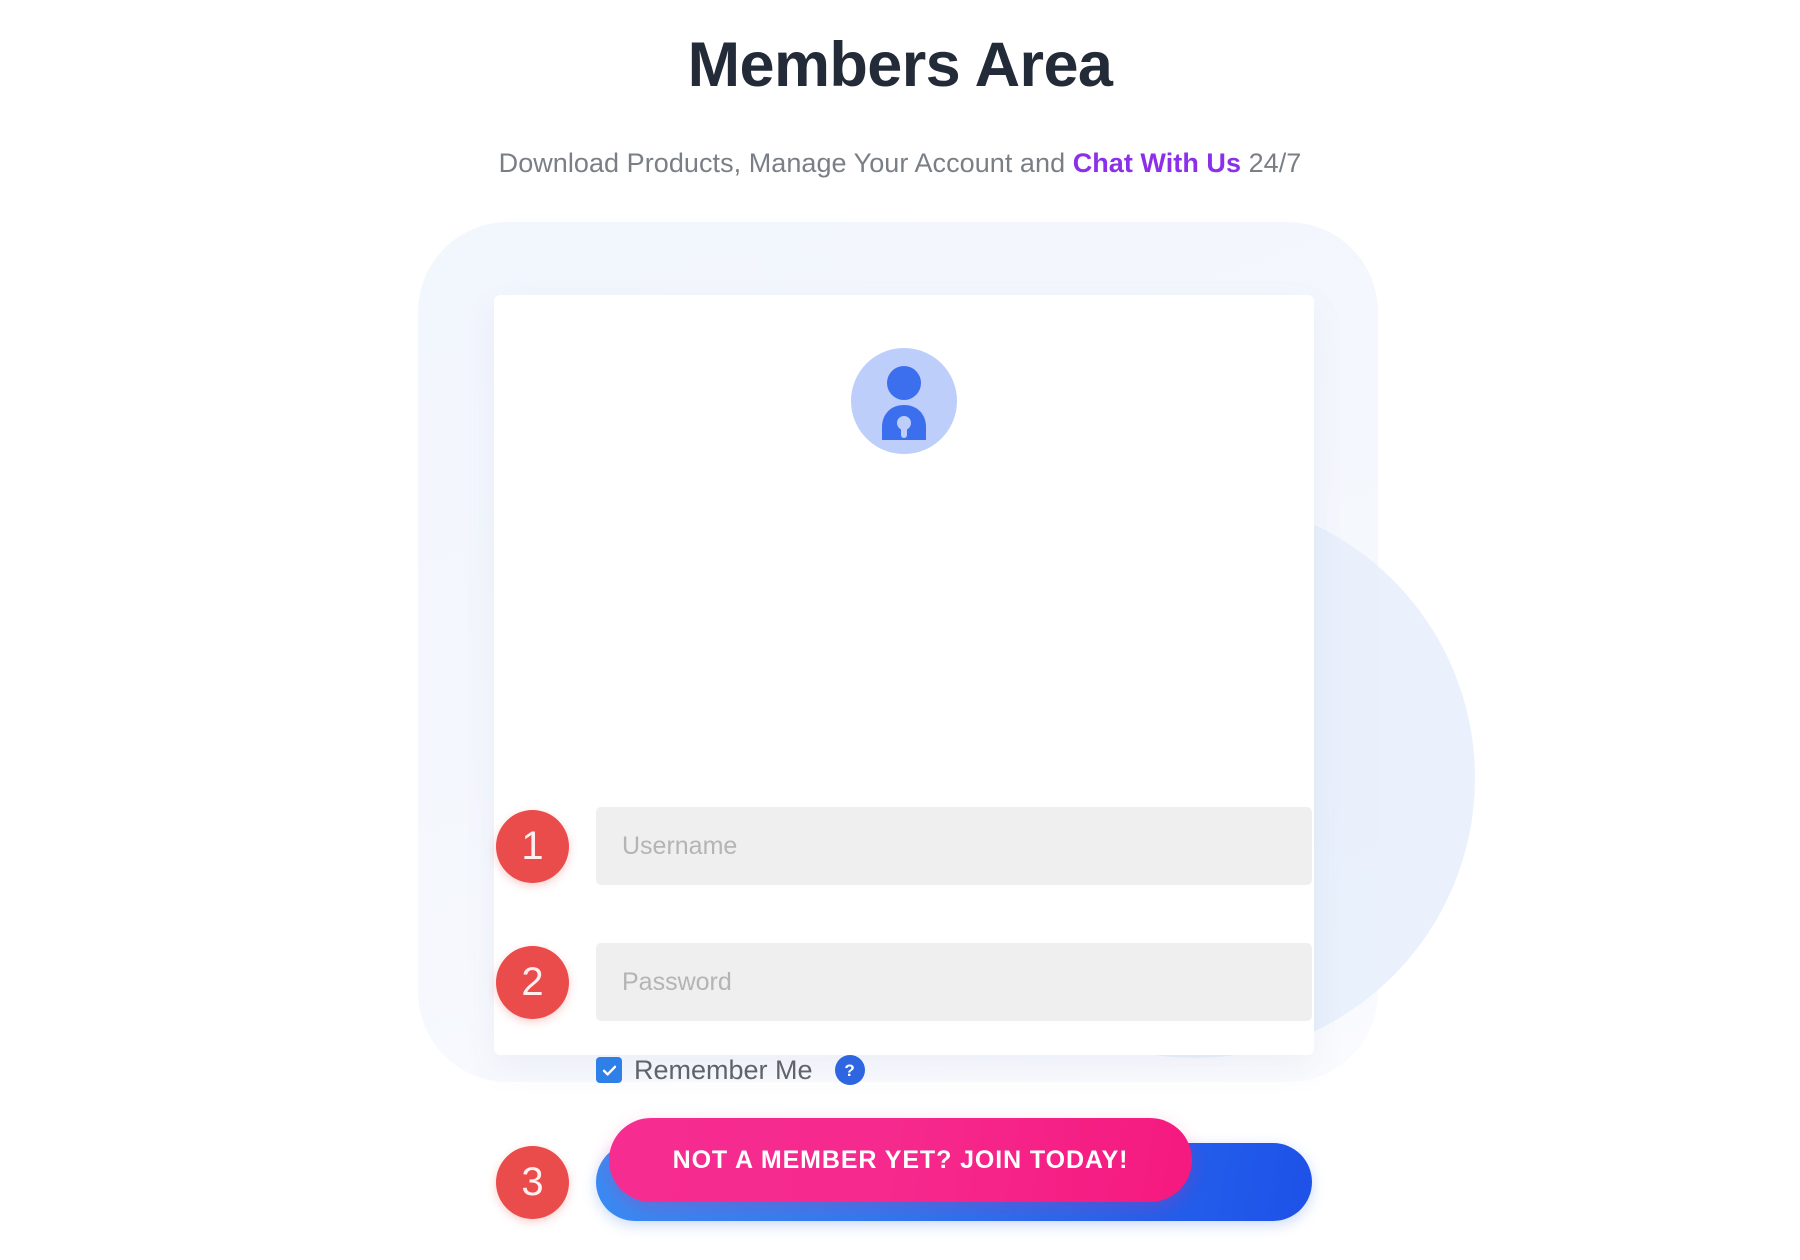 This screenshot has height=1260, width=1800. What do you see at coordinates (532, 1182) in the screenshot?
I see `step-badge-3: 3` at bounding box center [532, 1182].